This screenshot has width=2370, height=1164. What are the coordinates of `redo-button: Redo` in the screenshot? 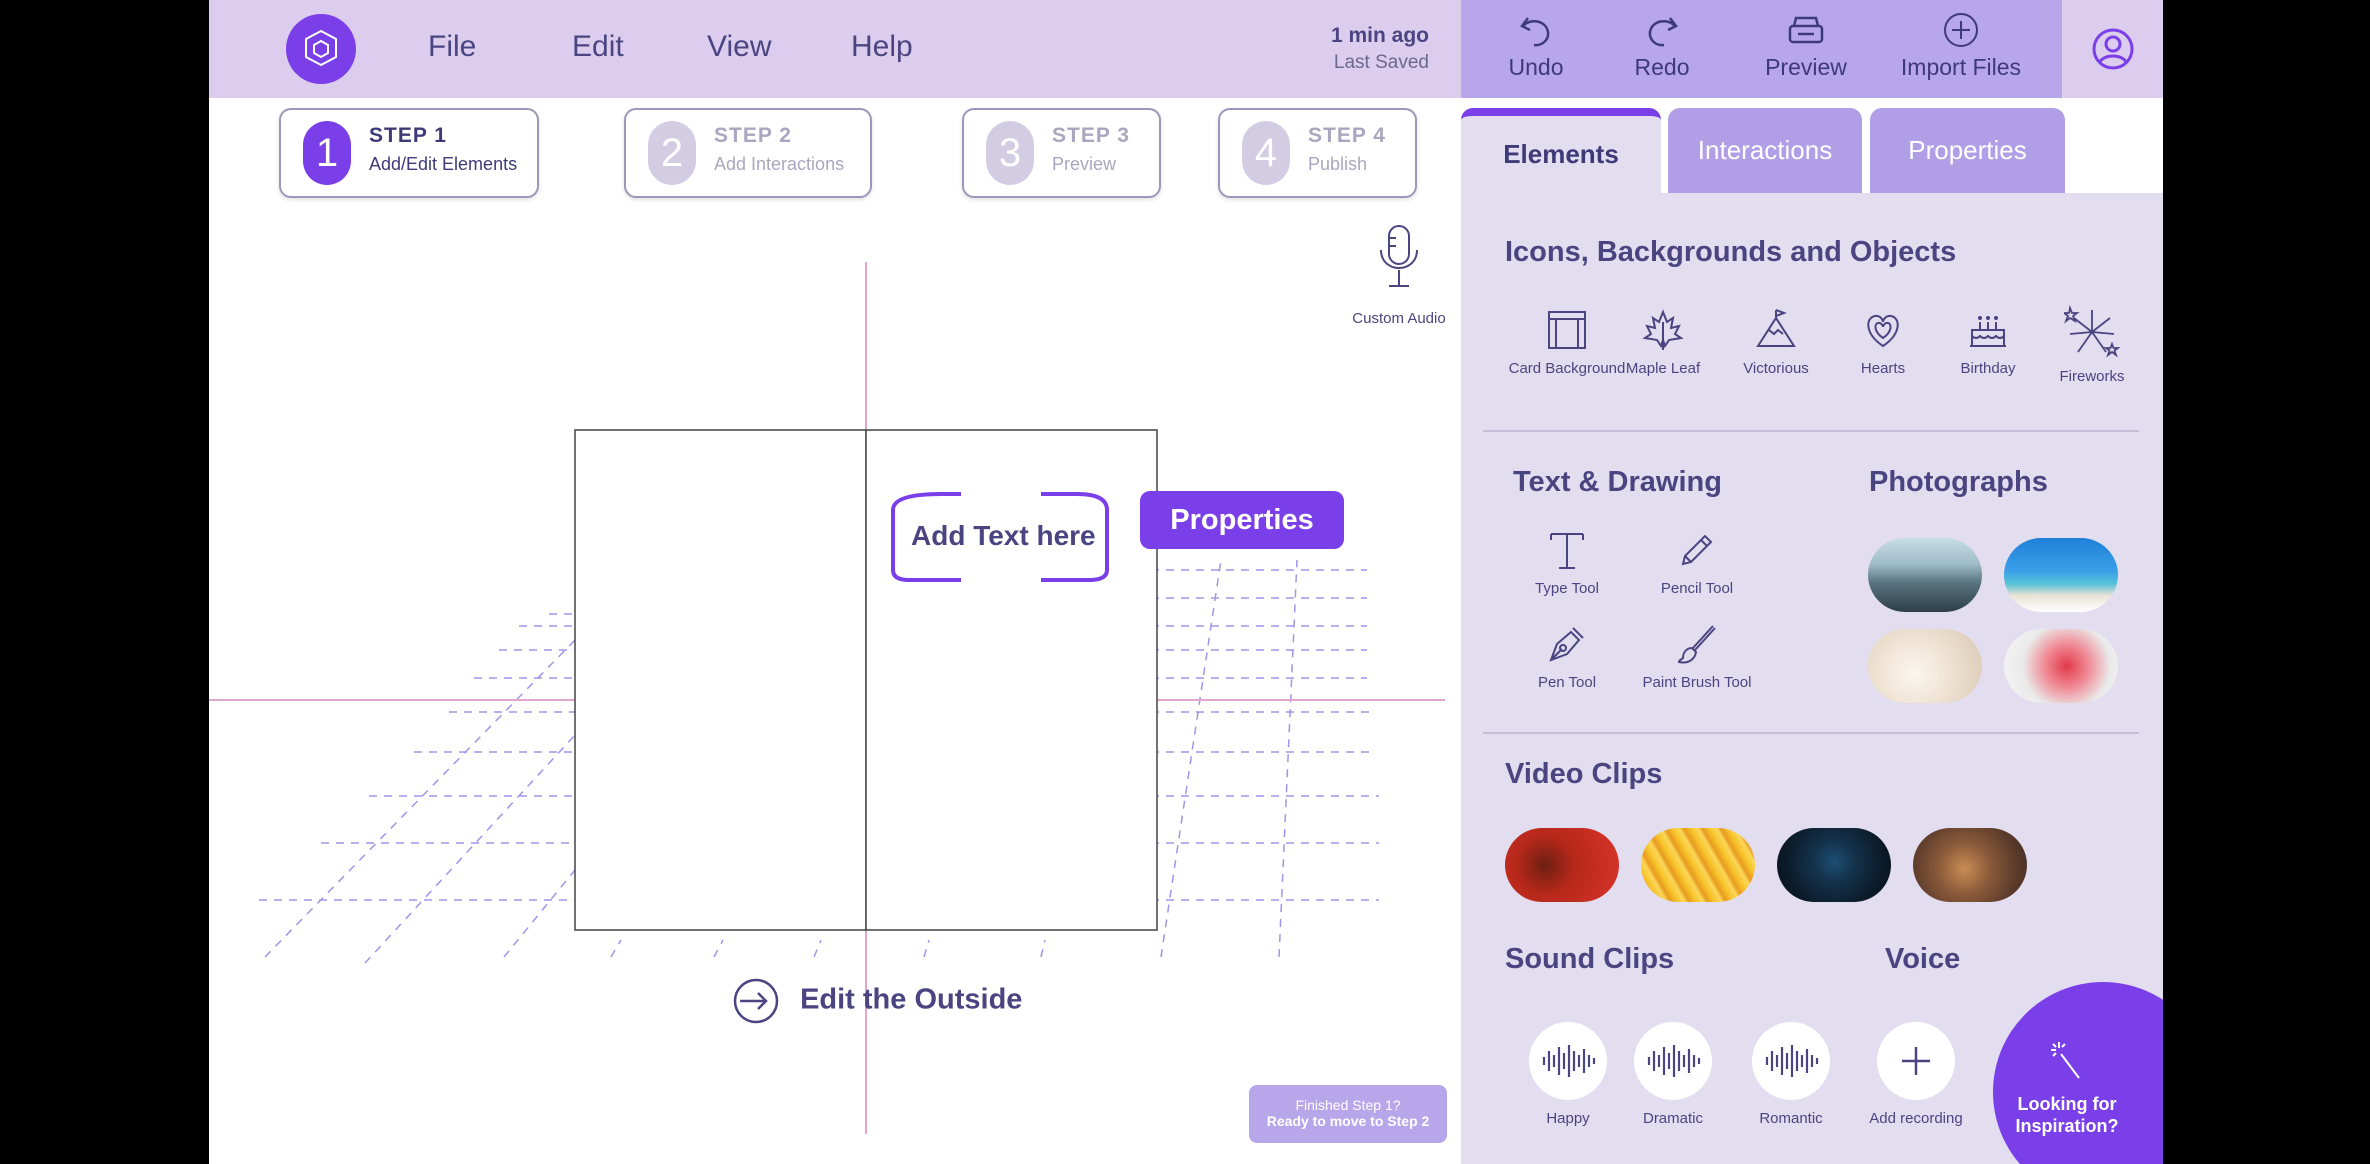 It's located at (1662, 45).